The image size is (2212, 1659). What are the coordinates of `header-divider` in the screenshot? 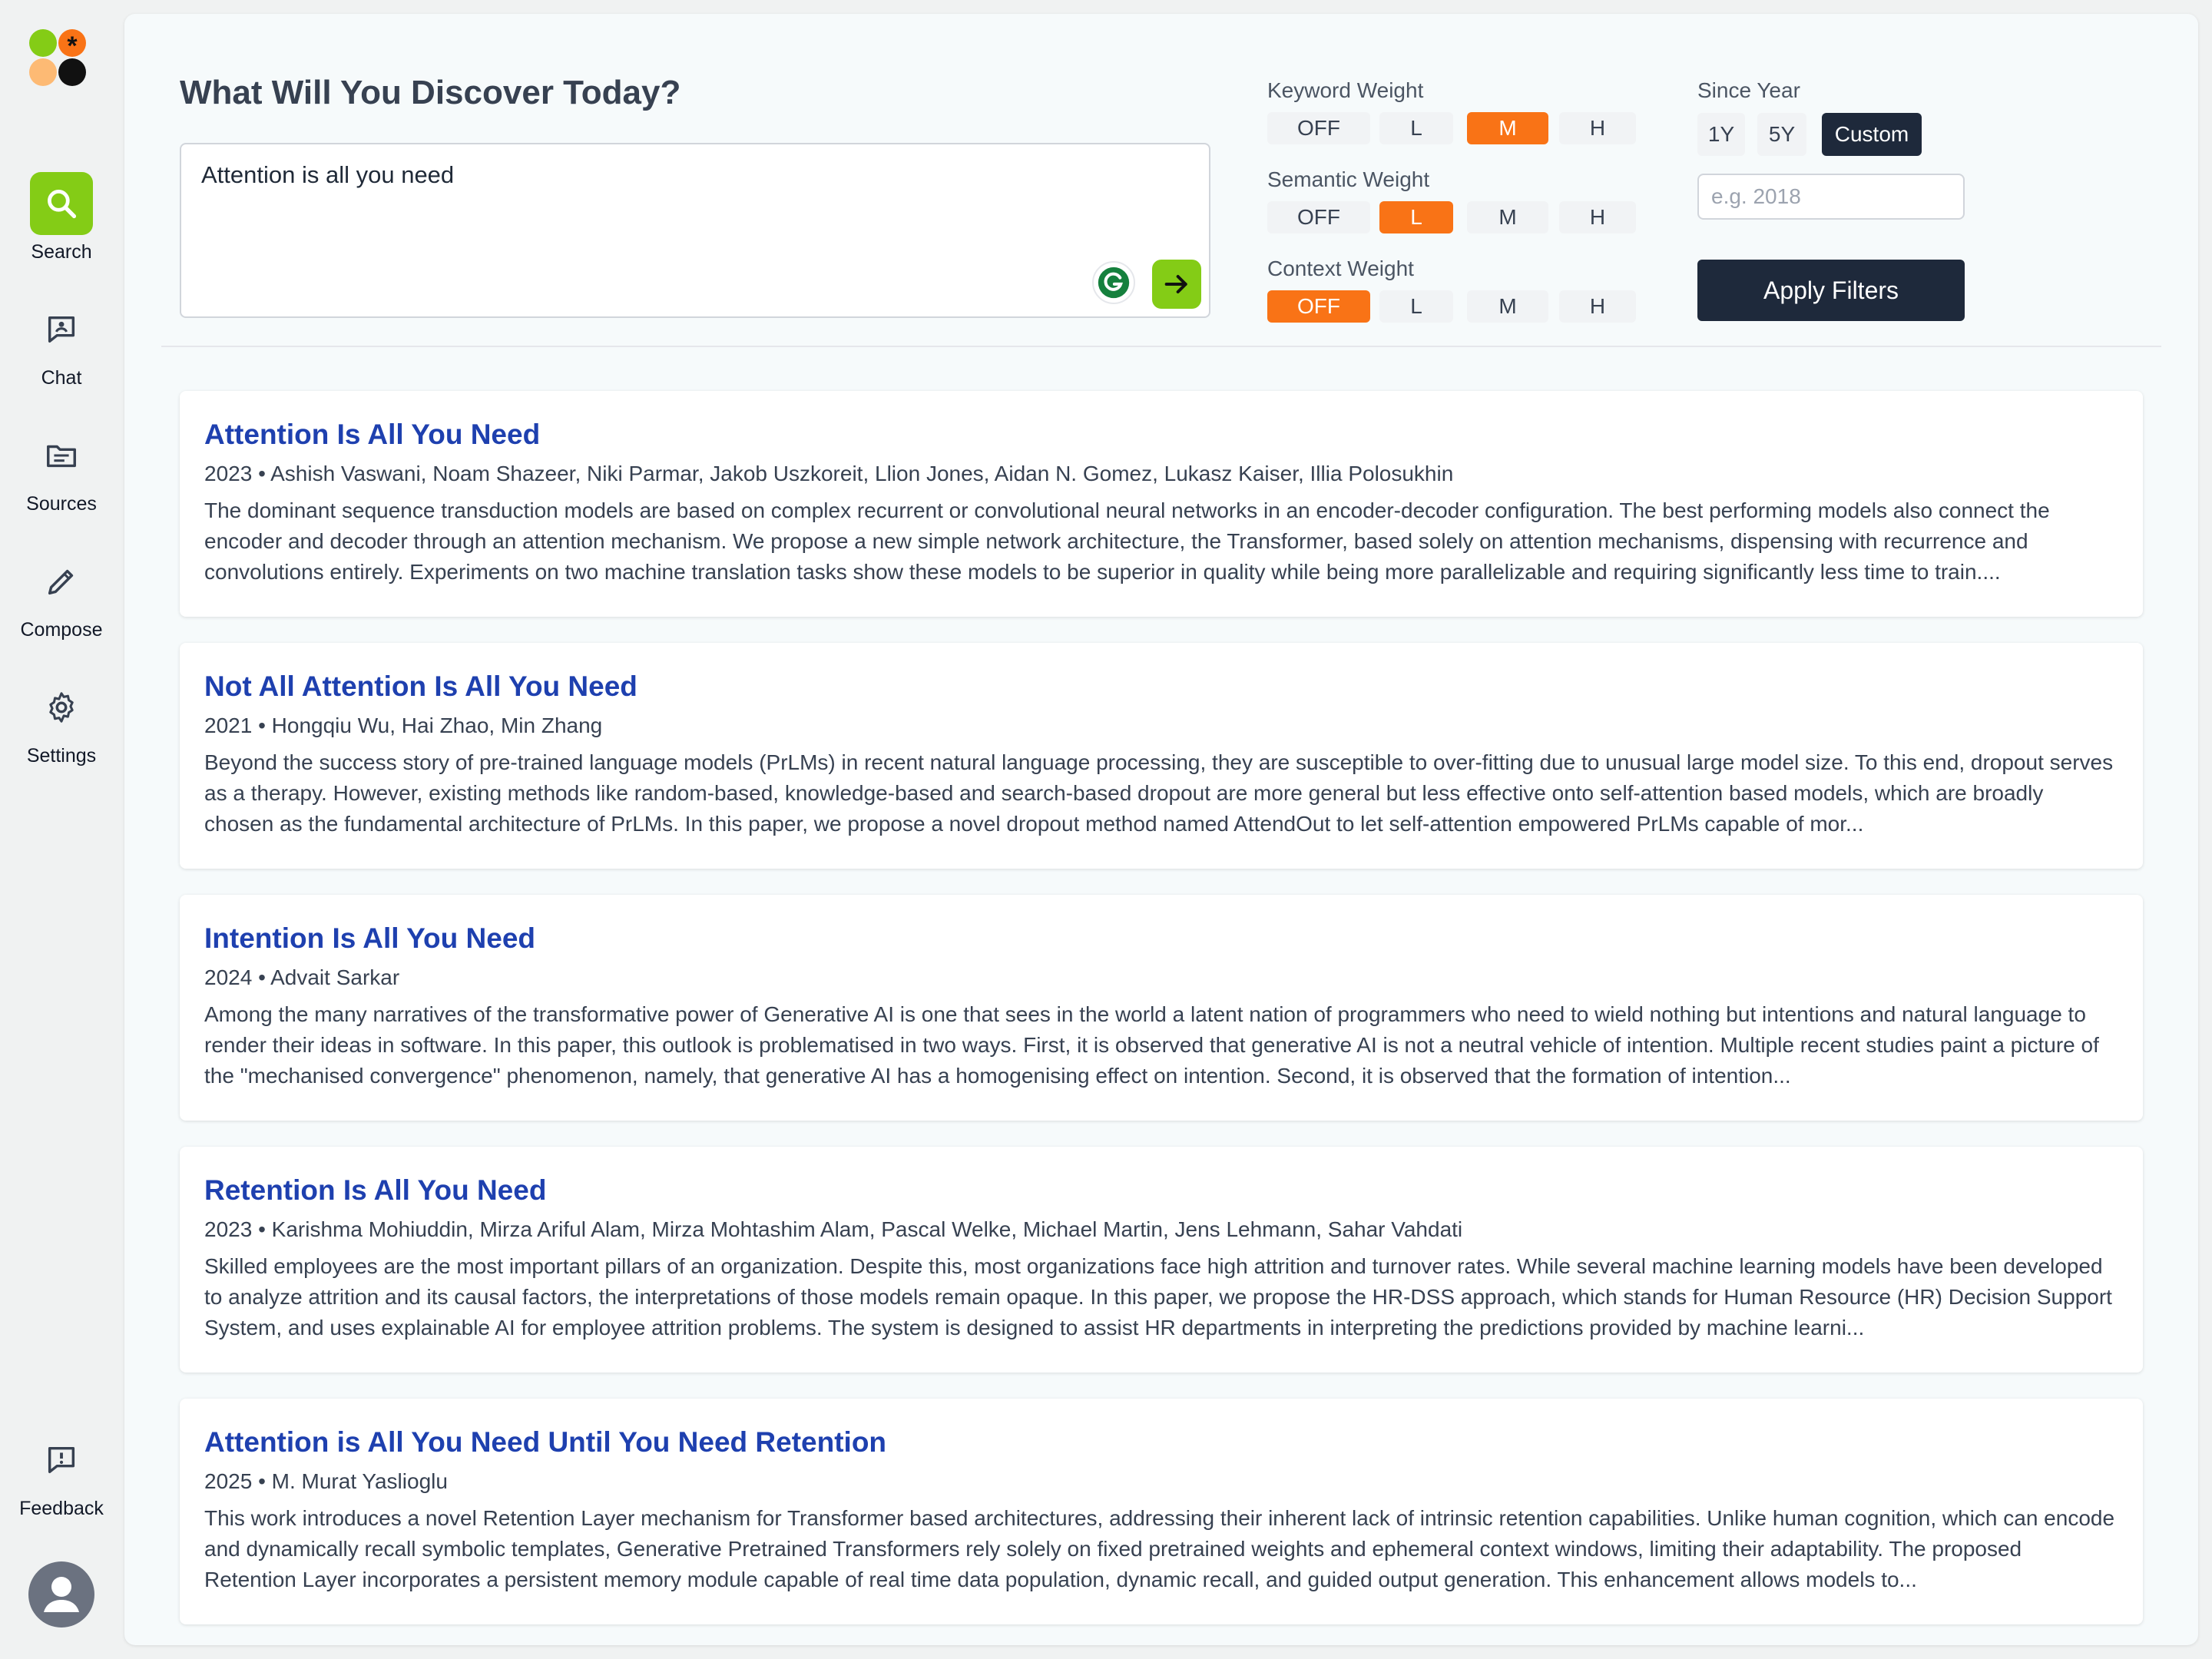 It's located at (1161, 347).